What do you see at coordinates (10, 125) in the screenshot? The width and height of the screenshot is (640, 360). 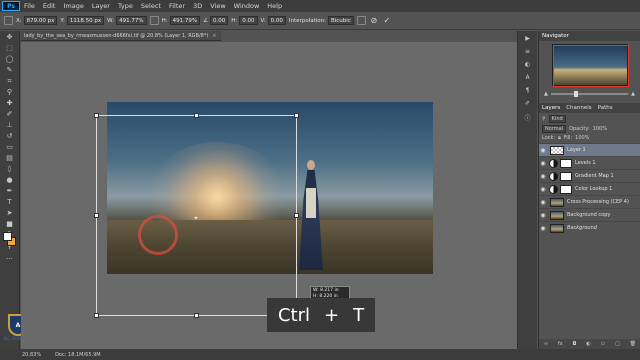 I see `clone-stamp-tool-icon: ⊥` at bounding box center [10, 125].